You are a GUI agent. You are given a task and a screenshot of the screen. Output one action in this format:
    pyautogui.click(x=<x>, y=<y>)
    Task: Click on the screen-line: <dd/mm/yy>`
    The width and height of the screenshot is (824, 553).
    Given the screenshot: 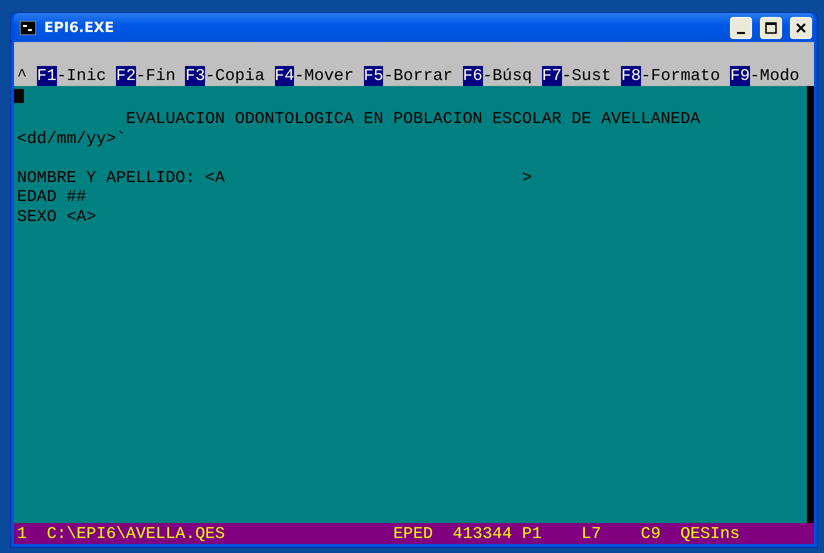 What is the action you would take?
    pyautogui.click(x=72, y=138)
    